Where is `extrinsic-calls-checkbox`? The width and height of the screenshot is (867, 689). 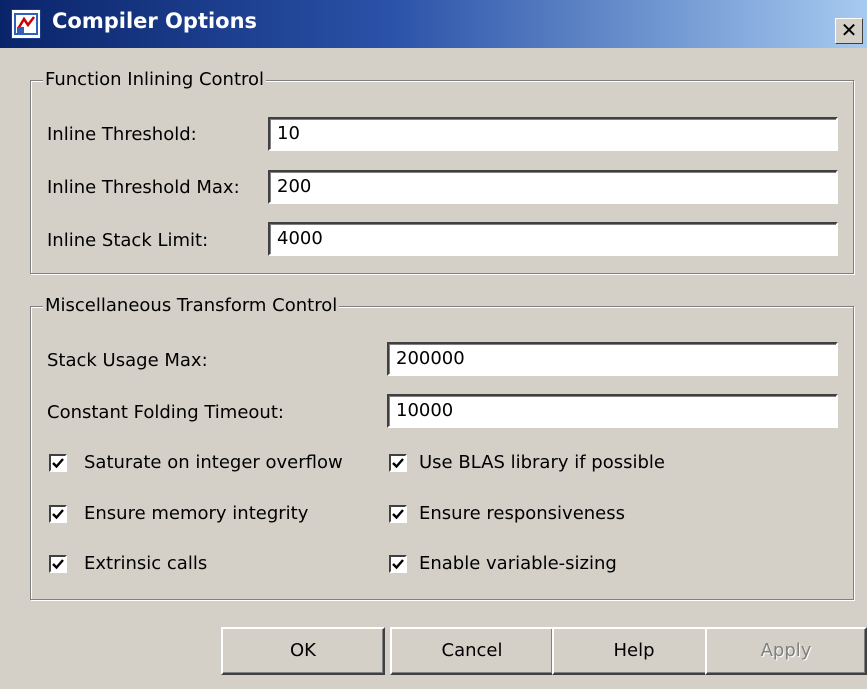
extrinsic-calls-checkbox is located at coordinates (58, 564).